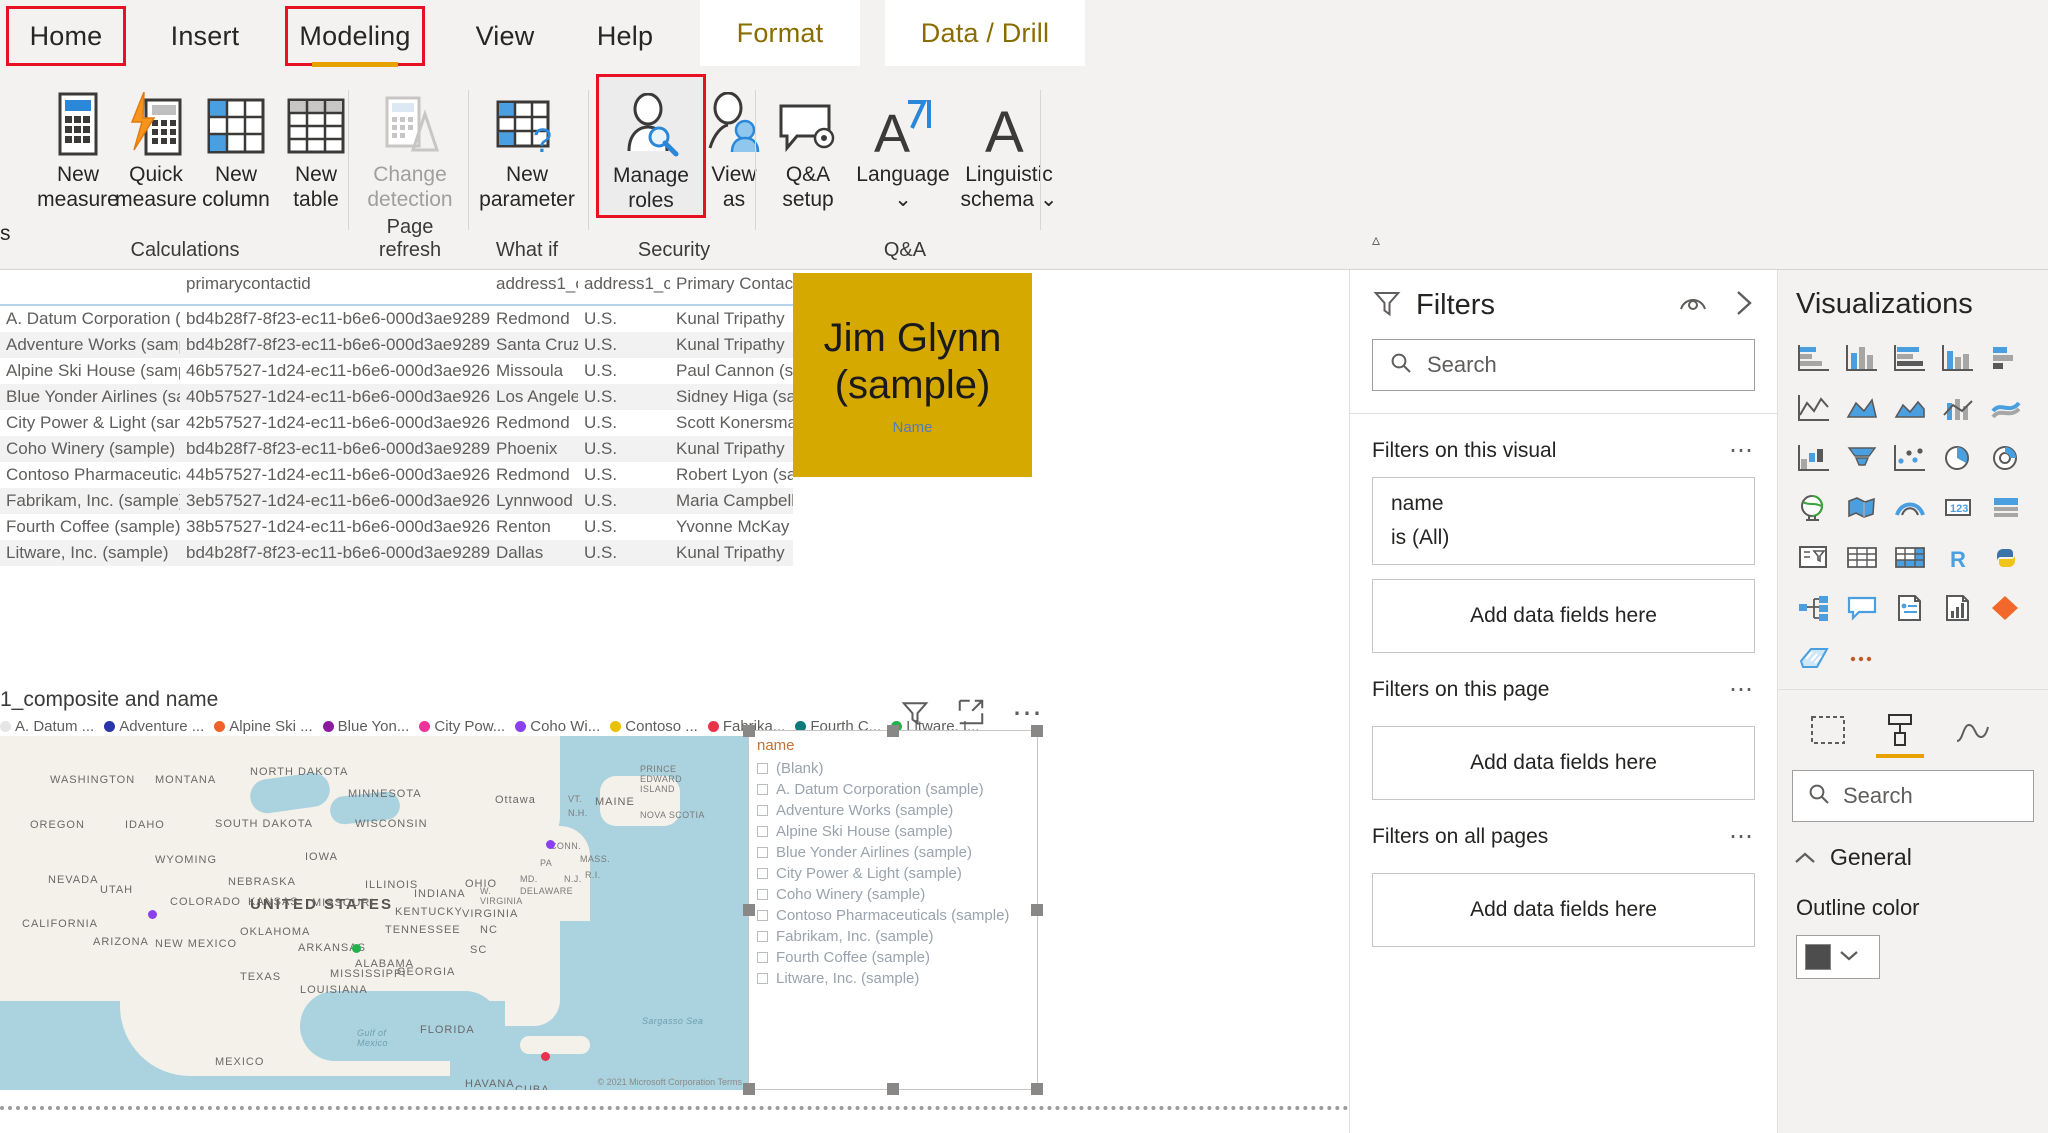 This screenshot has height=1133, width=2048. What do you see at coordinates (893, 915) in the screenshot?
I see `slicer-item: Contoso Pharmaceuticals (sample)` at bounding box center [893, 915].